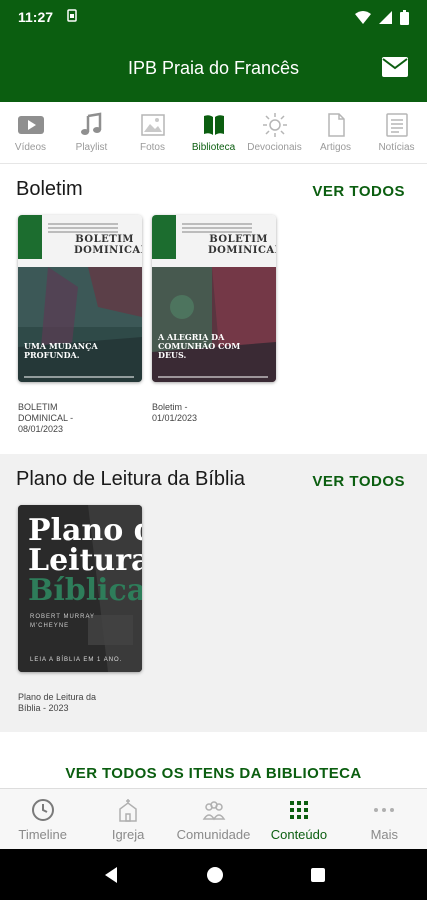 Image resolution: width=427 pixels, height=900 pixels. What do you see at coordinates (90, 123) in the screenshot?
I see `music-note-icon` at bounding box center [90, 123].